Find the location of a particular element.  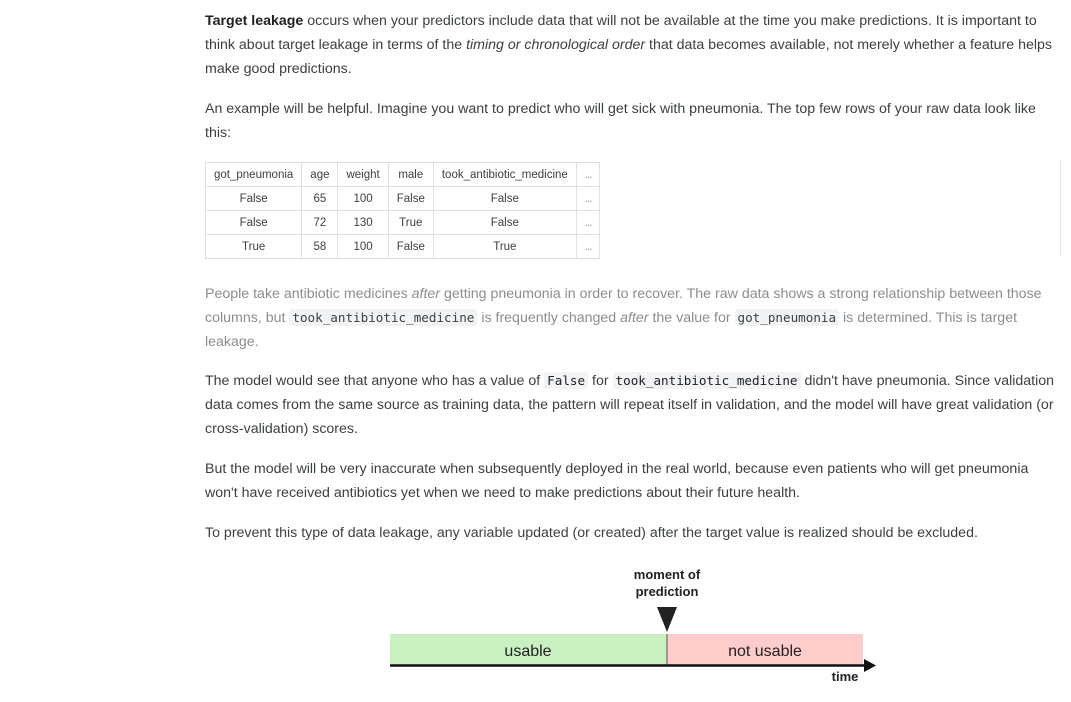

column-header: took_antibiotic_medicine is located at coordinates (504, 174).